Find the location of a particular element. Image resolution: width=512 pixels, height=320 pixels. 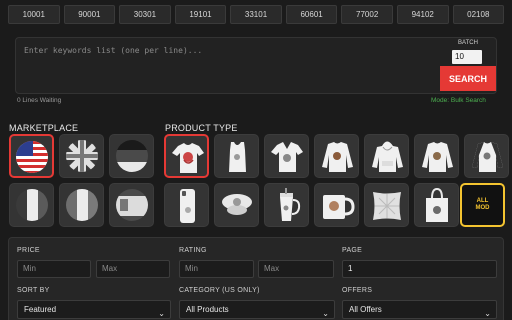

it-flag-icon is located at coordinates (82, 205).